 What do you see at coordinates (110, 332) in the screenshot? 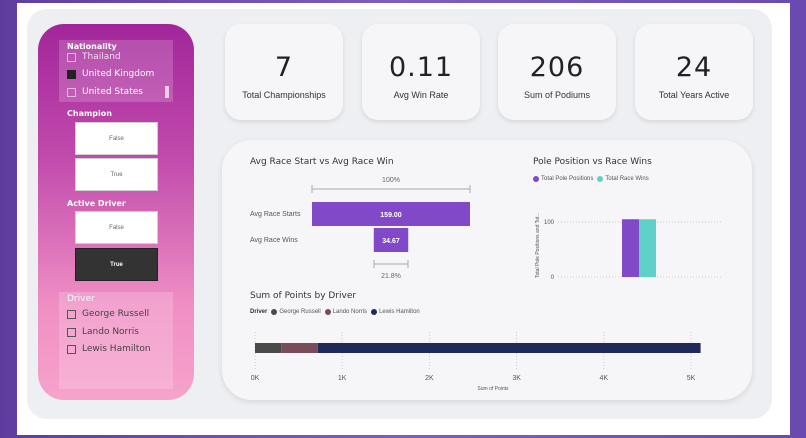
I see `driver-item-label: Lando Norris` at bounding box center [110, 332].